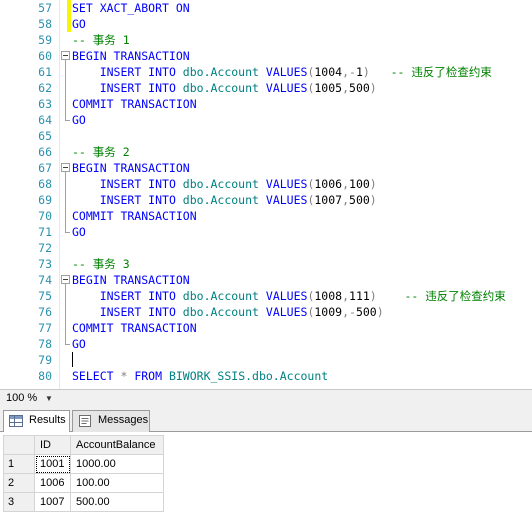 Image resolution: width=532 pixels, height=512 pixels. I want to click on line-number: 61, so click(45, 72).